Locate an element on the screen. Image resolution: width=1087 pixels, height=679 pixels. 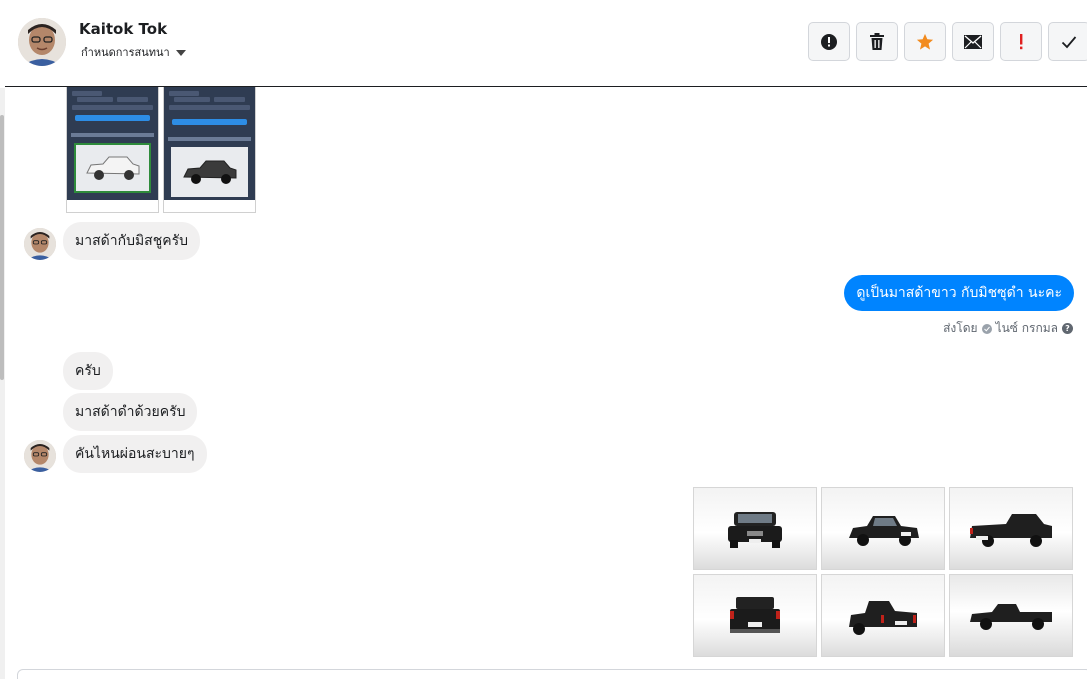
scrollbar-thumb is located at coordinates (2, 247).